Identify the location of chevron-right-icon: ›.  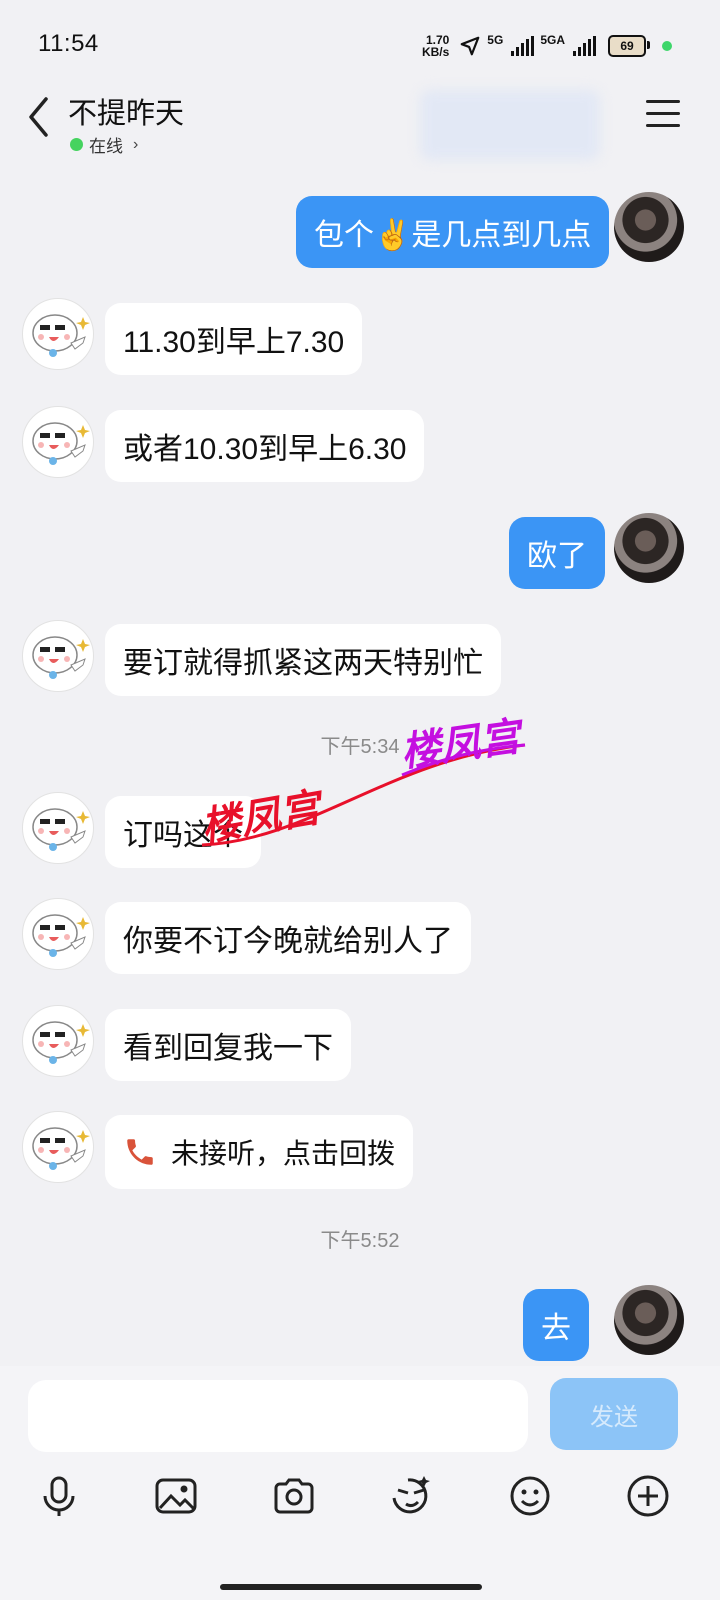
(136, 144).